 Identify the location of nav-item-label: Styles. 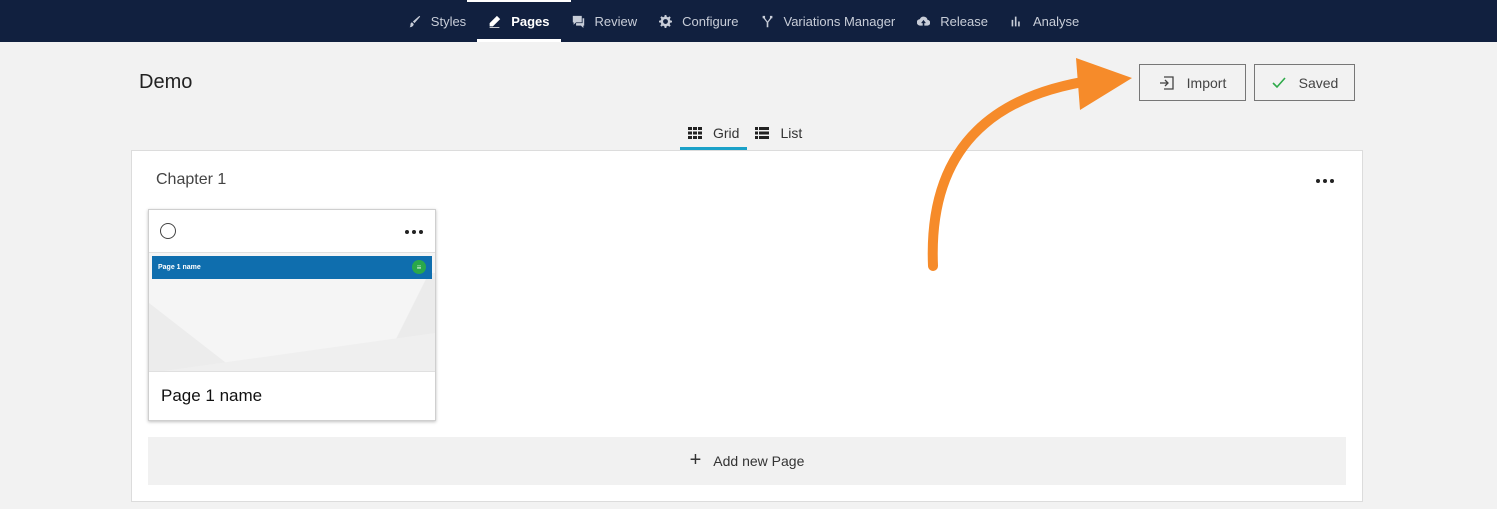
(448, 21).